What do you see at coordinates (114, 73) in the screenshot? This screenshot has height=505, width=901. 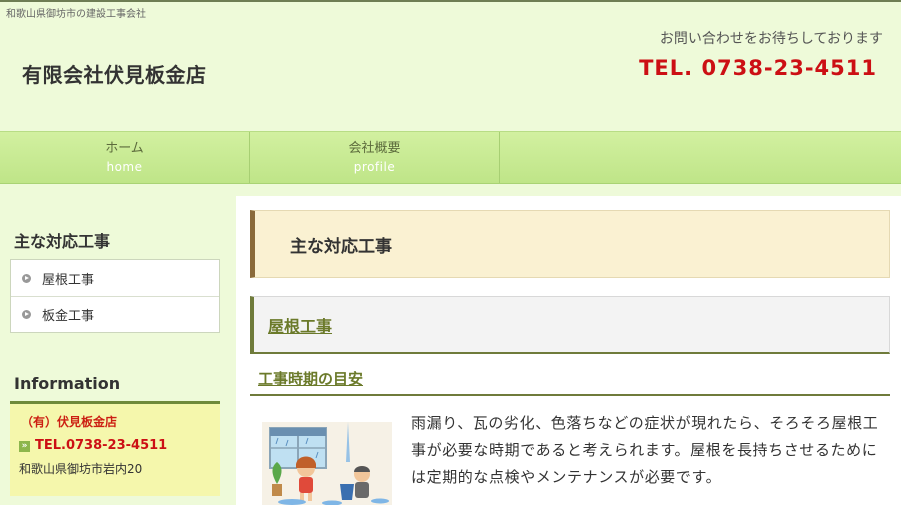 I see `site-title: 有限会社伏見板金店` at bounding box center [114, 73].